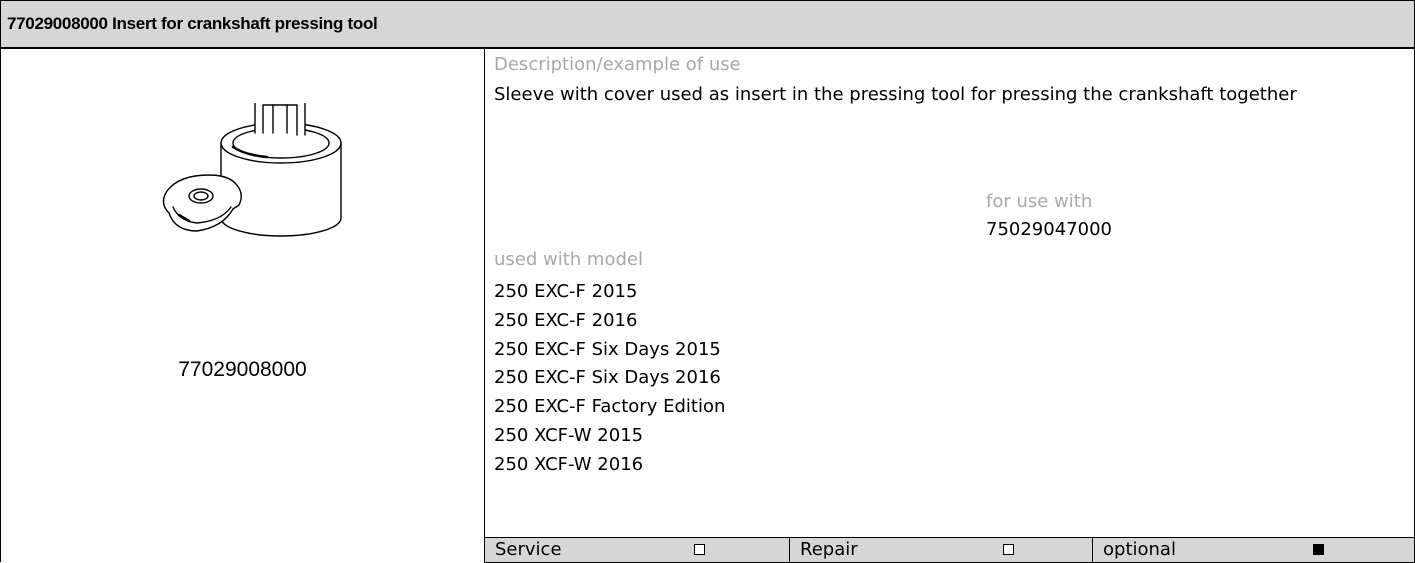 This screenshot has height=563, width=1415. I want to click on optional-checkbox, so click(1318, 549).